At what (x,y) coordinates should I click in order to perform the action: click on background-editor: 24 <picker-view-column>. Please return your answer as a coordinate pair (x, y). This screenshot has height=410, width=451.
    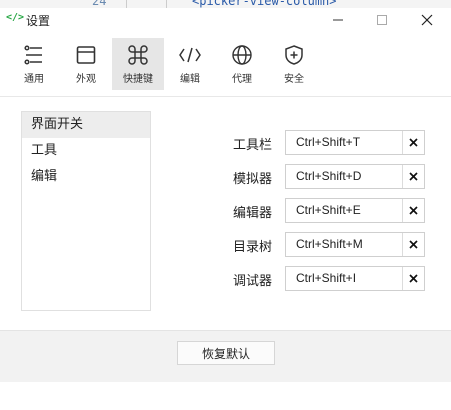
    Looking at the image, I should click on (225, 4).